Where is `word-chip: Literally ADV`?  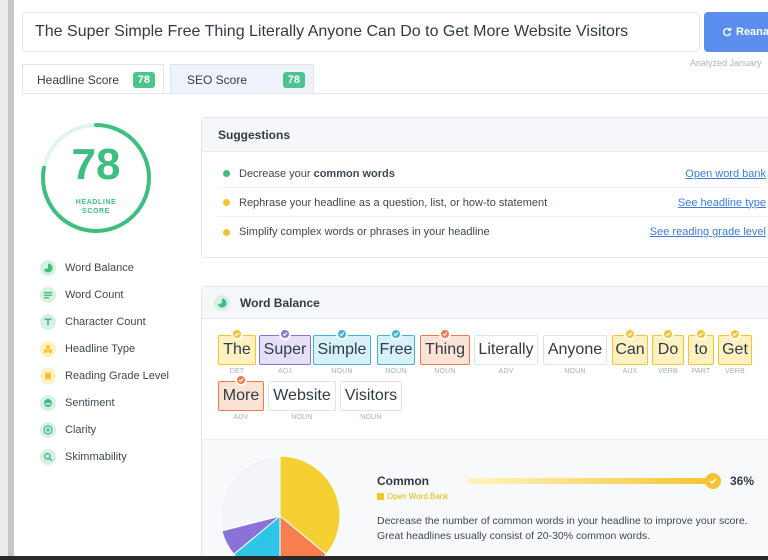
word-chip: Literally ADV is located at coordinates (506, 355).